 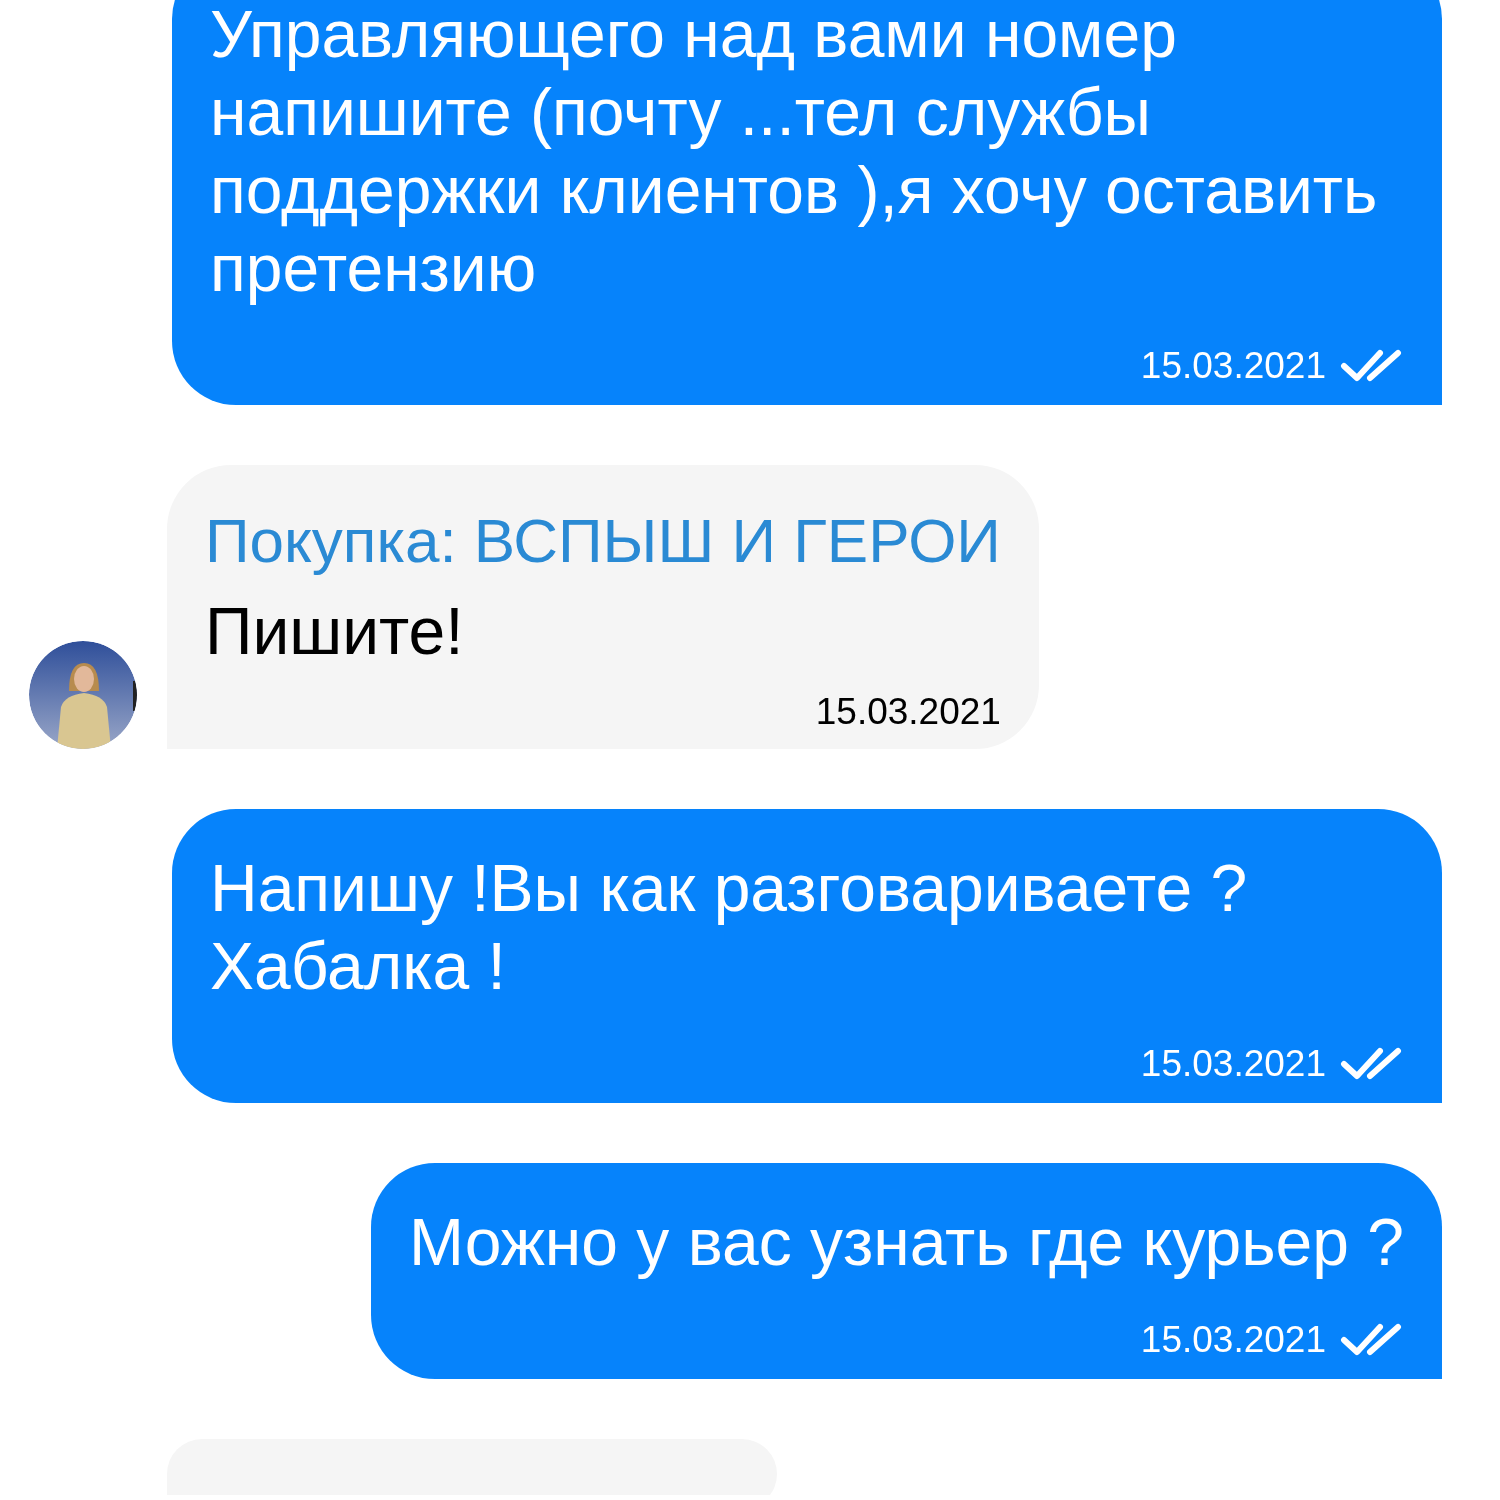 What do you see at coordinates (906, 1242) in the screenshot?
I see `message-text: Можно у вас узнать где курьер ?` at bounding box center [906, 1242].